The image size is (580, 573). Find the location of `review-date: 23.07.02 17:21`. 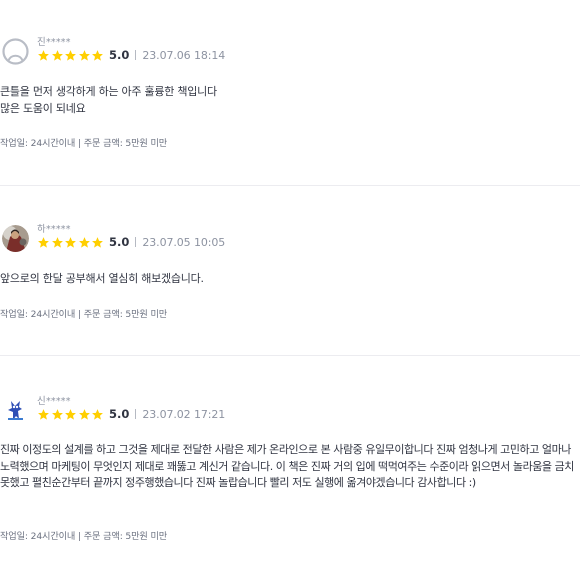

review-date: 23.07.02 17:21 is located at coordinates (184, 414).